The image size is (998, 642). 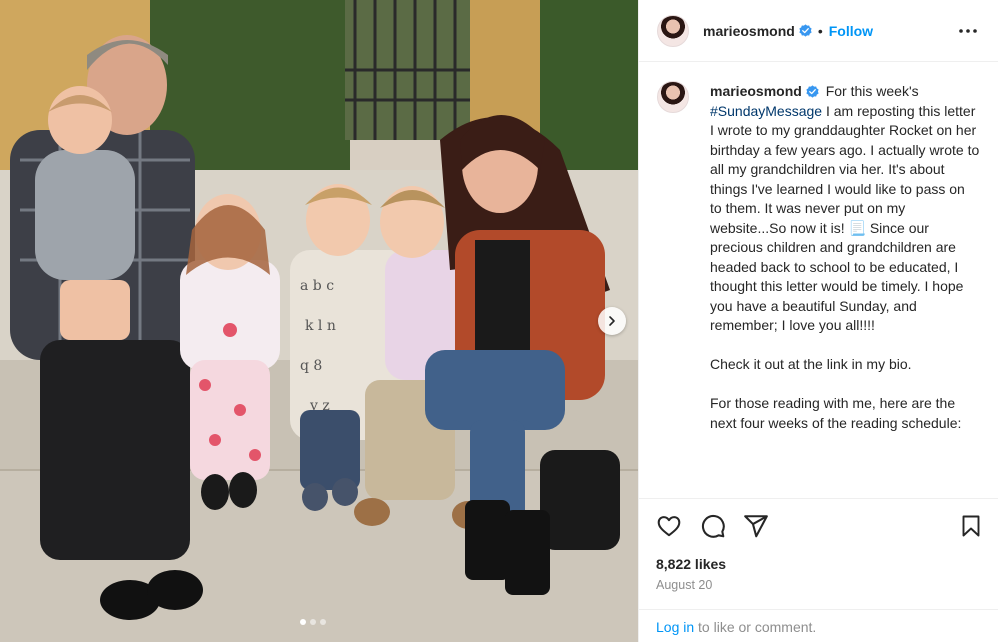 I want to click on post-date: August 20, so click(x=684, y=585).